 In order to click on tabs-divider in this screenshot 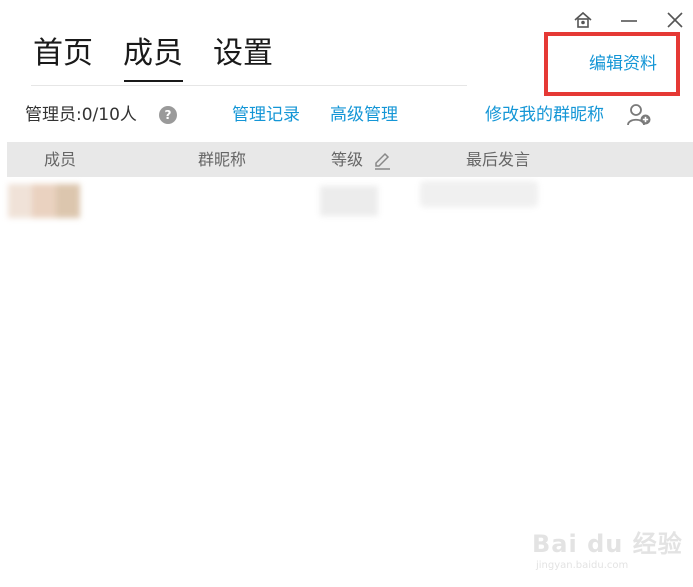, I will do `click(249, 85)`.